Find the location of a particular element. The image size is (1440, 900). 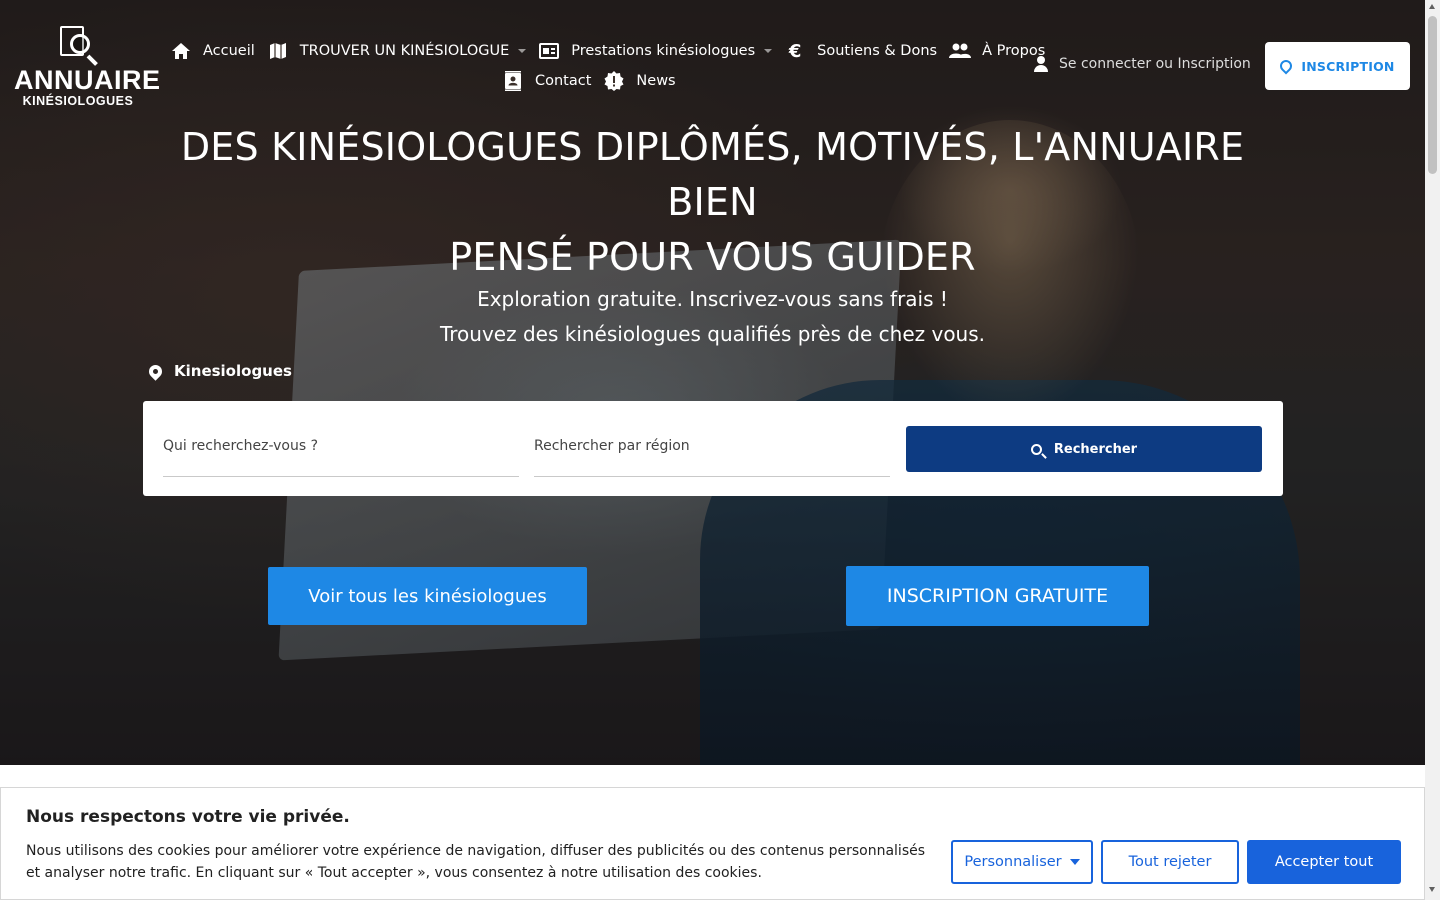

nav-label: Soutiens & Dons is located at coordinates (877, 51).